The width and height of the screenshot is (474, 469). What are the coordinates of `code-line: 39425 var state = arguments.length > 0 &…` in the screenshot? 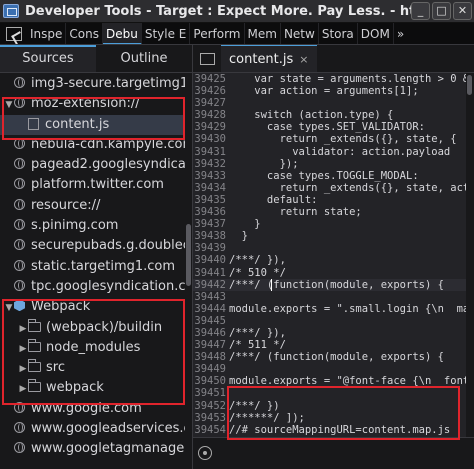 It's located at (333, 79).